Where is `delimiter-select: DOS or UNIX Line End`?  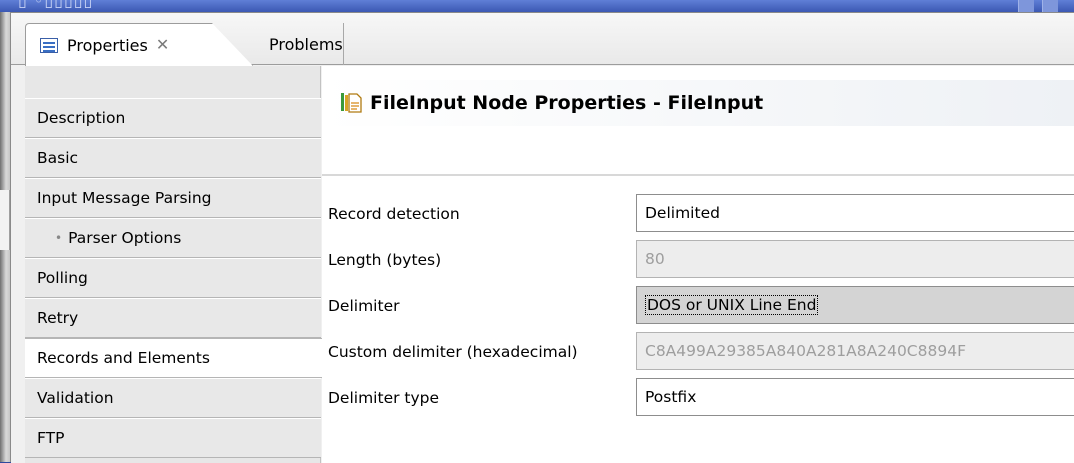 delimiter-select: DOS or UNIX Line End is located at coordinates (855, 305).